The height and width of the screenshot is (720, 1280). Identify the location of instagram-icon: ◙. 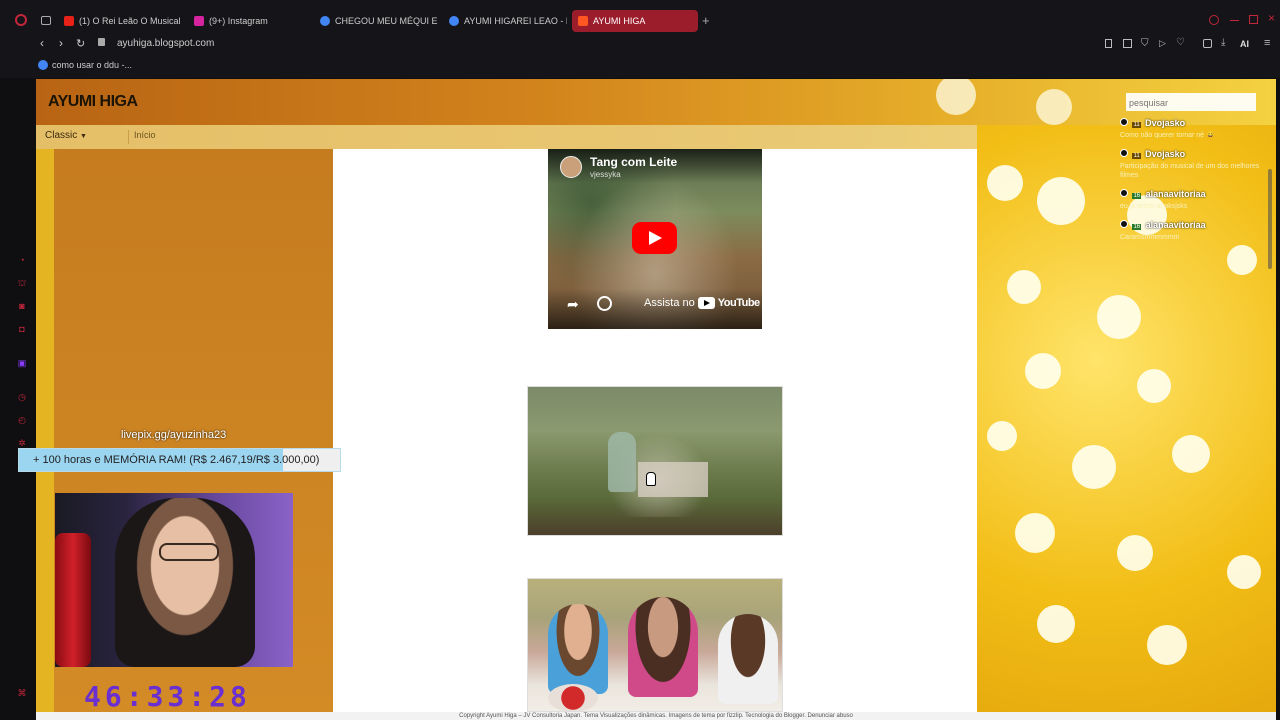
(22, 306).